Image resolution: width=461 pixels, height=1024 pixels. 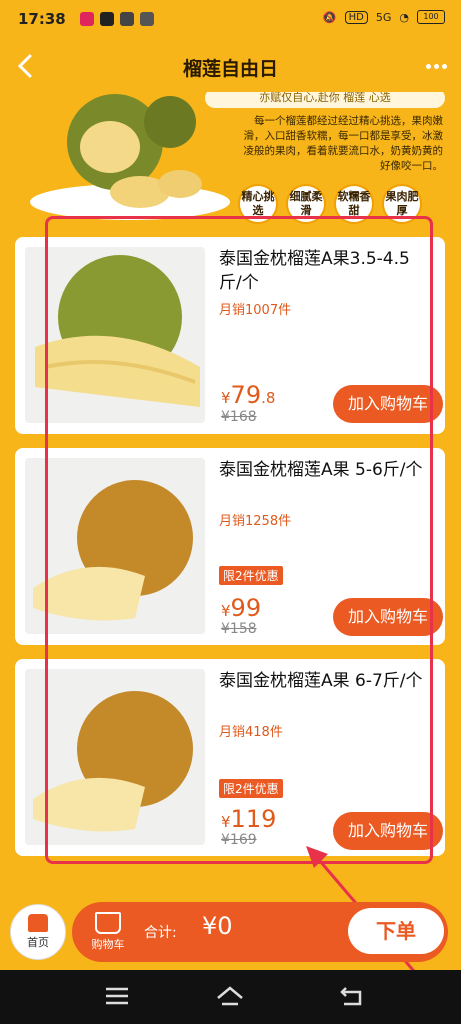 What do you see at coordinates (130, 157) in the screenshot?
I see `durian-illustration` at bounding box center [130, 157].